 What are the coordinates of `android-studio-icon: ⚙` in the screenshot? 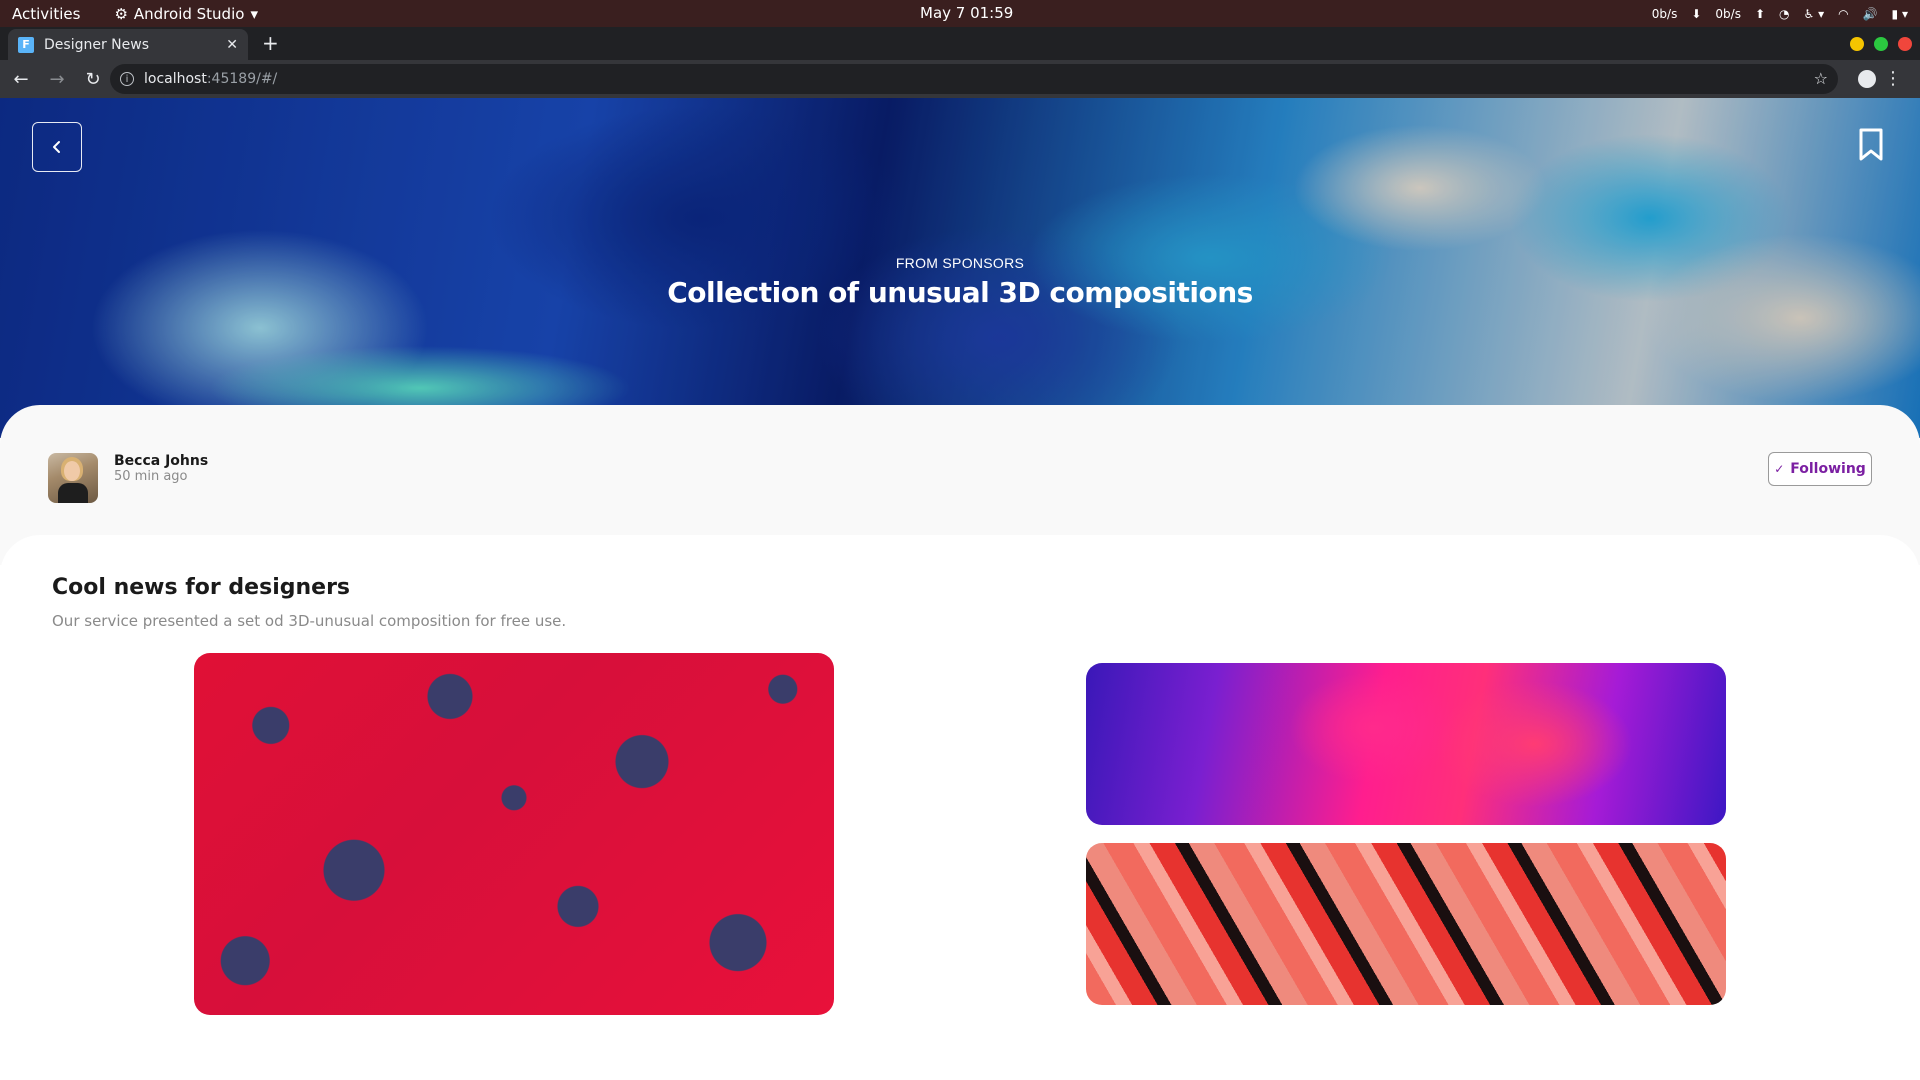 It's located at (121, 13).